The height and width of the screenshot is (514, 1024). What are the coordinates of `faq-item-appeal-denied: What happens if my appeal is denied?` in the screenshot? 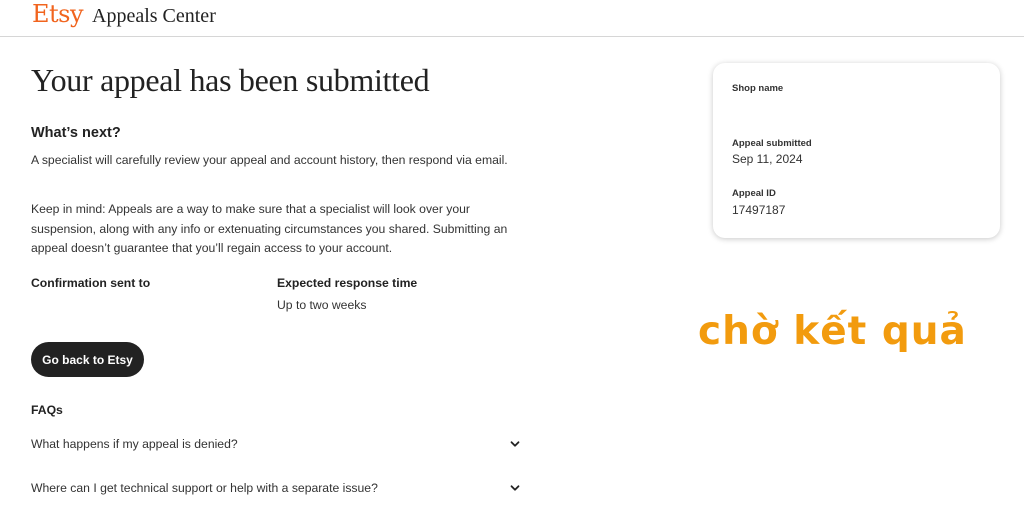 It's located at (276, 446).